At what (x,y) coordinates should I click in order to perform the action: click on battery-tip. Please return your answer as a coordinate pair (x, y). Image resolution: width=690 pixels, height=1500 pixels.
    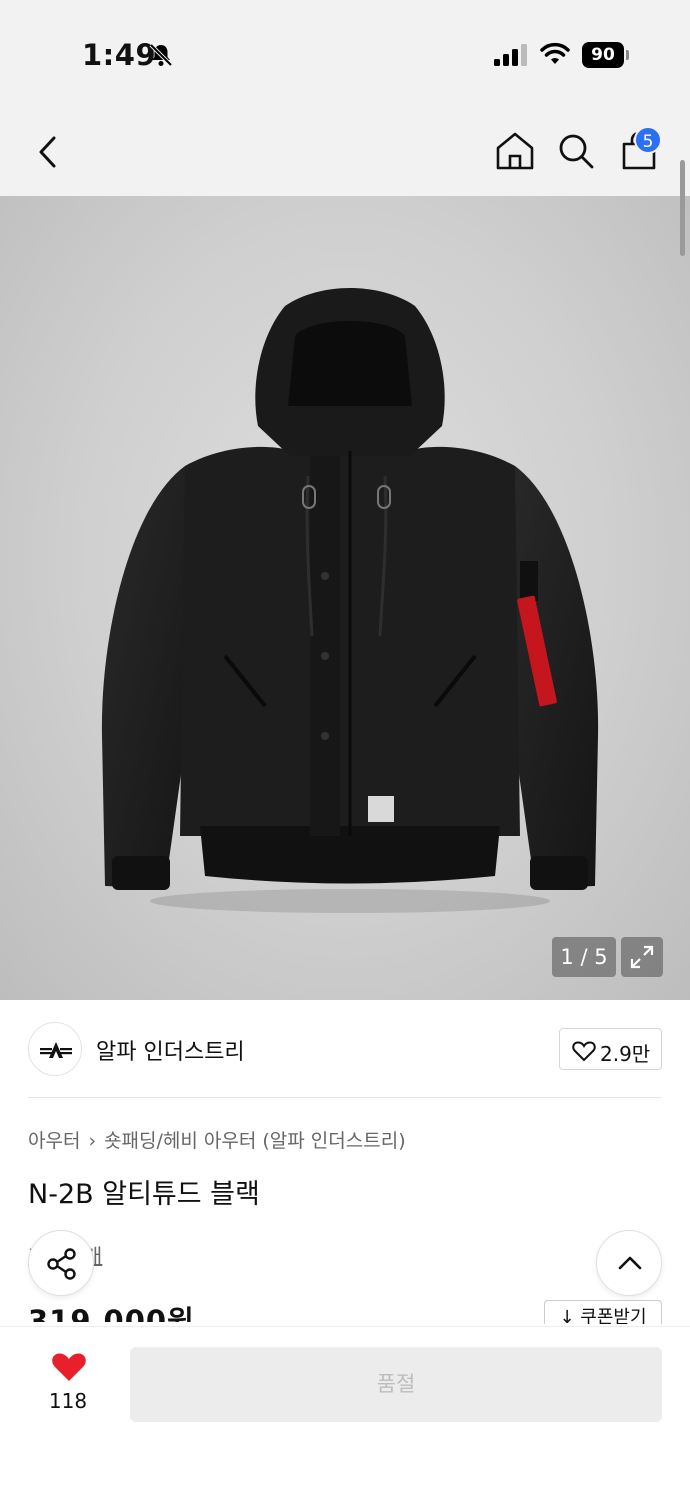
    Looking at the image, I should click on (627, 55).